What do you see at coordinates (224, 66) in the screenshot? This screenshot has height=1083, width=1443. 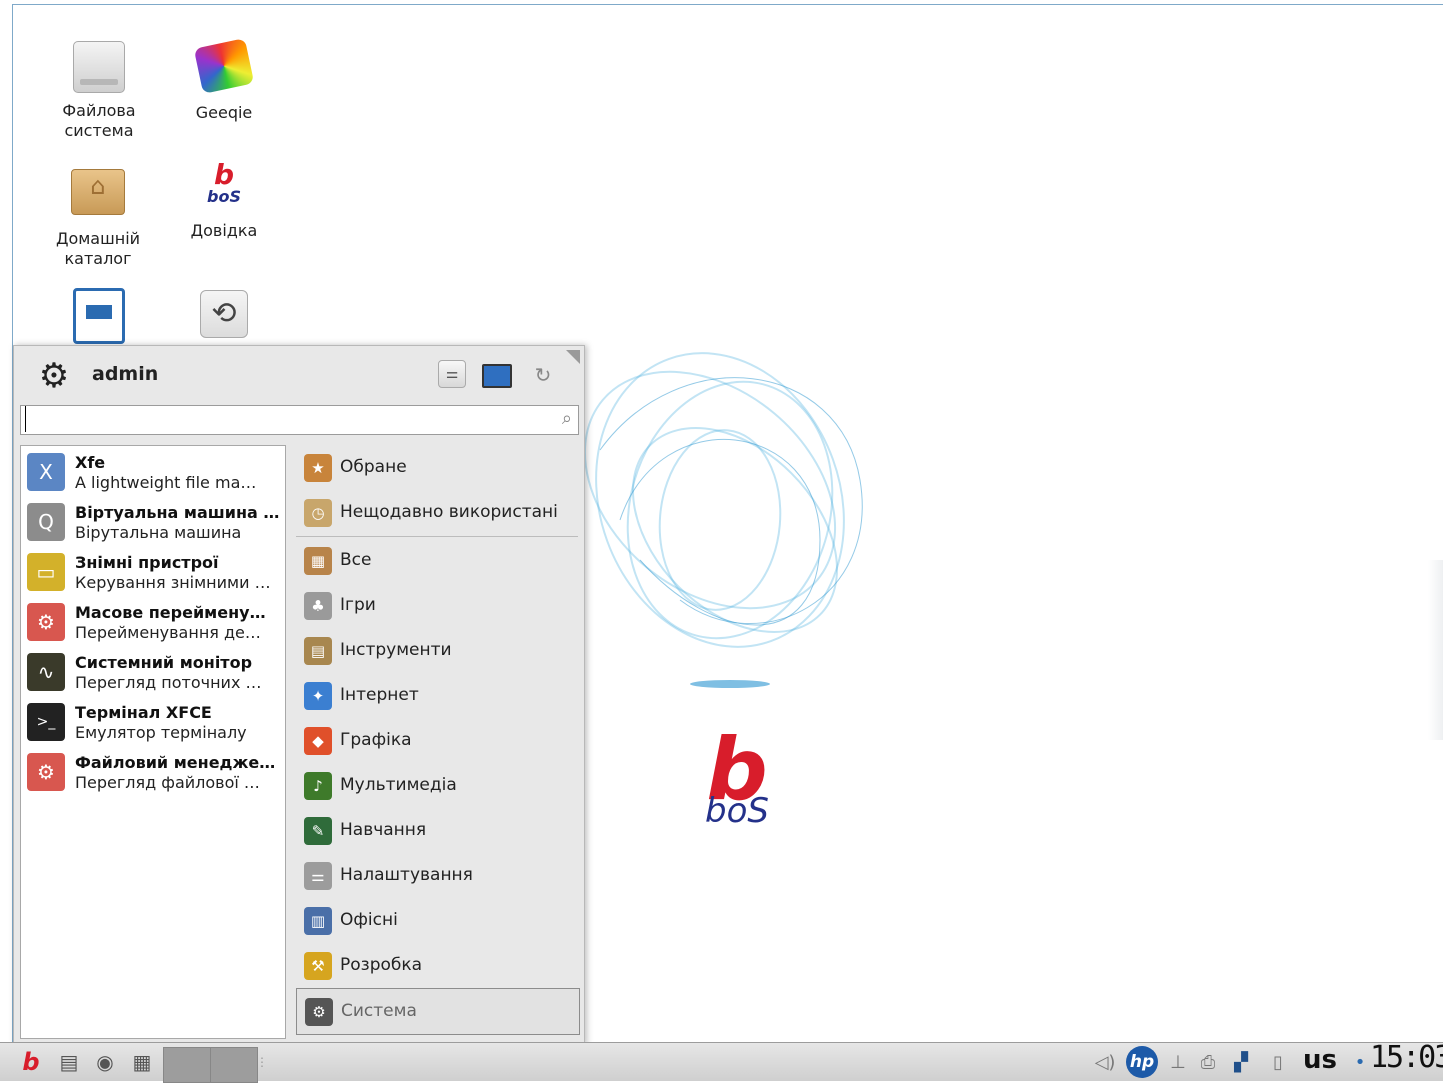 I see `geeqie-icon` at bounding box center [224, 66].